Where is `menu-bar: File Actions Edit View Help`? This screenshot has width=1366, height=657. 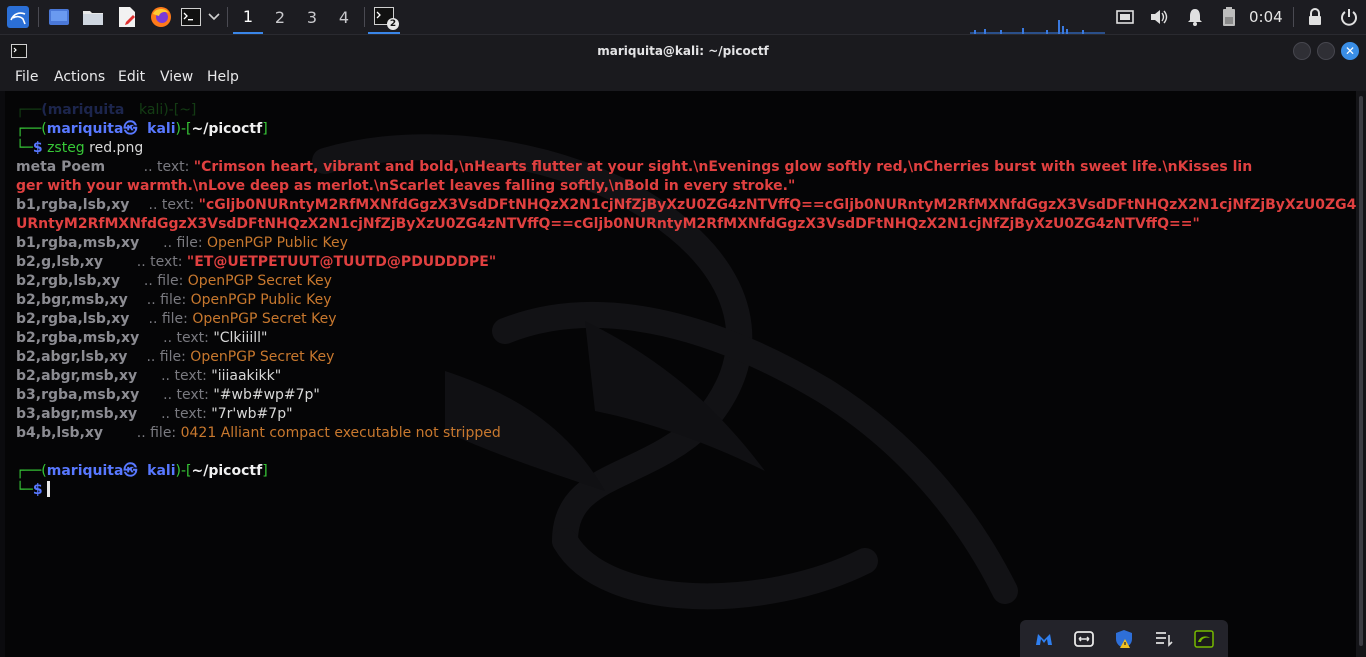
menu-bar: File Actions Edit View Help is located at coordinates (683, 79).